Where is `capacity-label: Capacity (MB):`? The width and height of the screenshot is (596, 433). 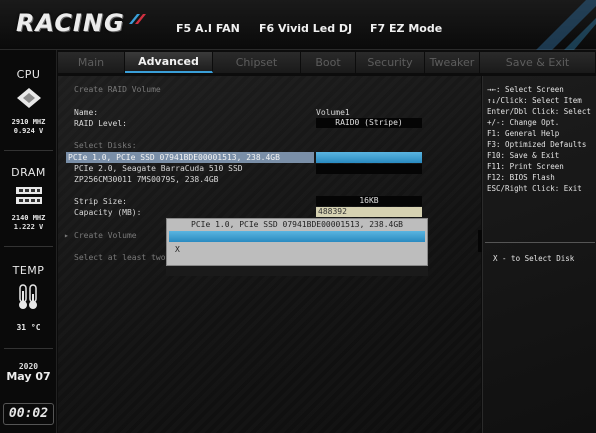
capacity-label: Capacity (MB): is located at coordinates (108, 212).